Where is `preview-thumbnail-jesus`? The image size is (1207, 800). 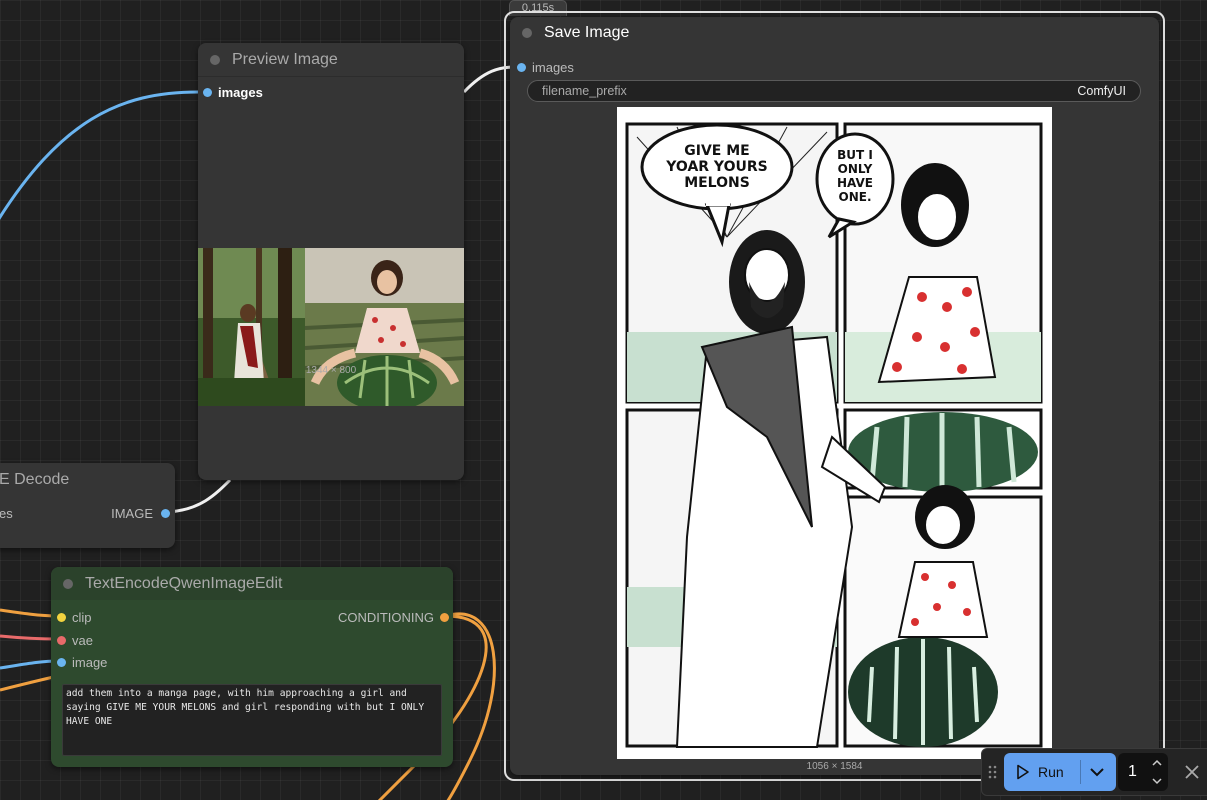 preview-thumbnail-jesus is located at coordinates (251, 327).